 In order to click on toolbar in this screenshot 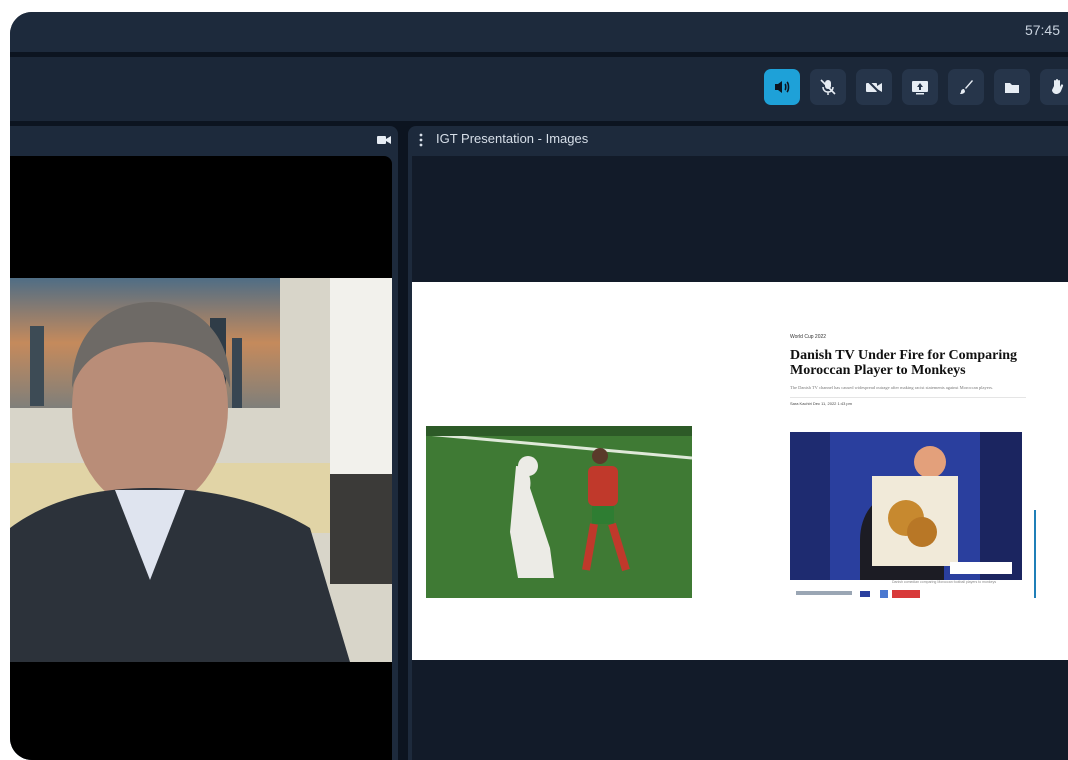, I will do `click(539, 89)`.